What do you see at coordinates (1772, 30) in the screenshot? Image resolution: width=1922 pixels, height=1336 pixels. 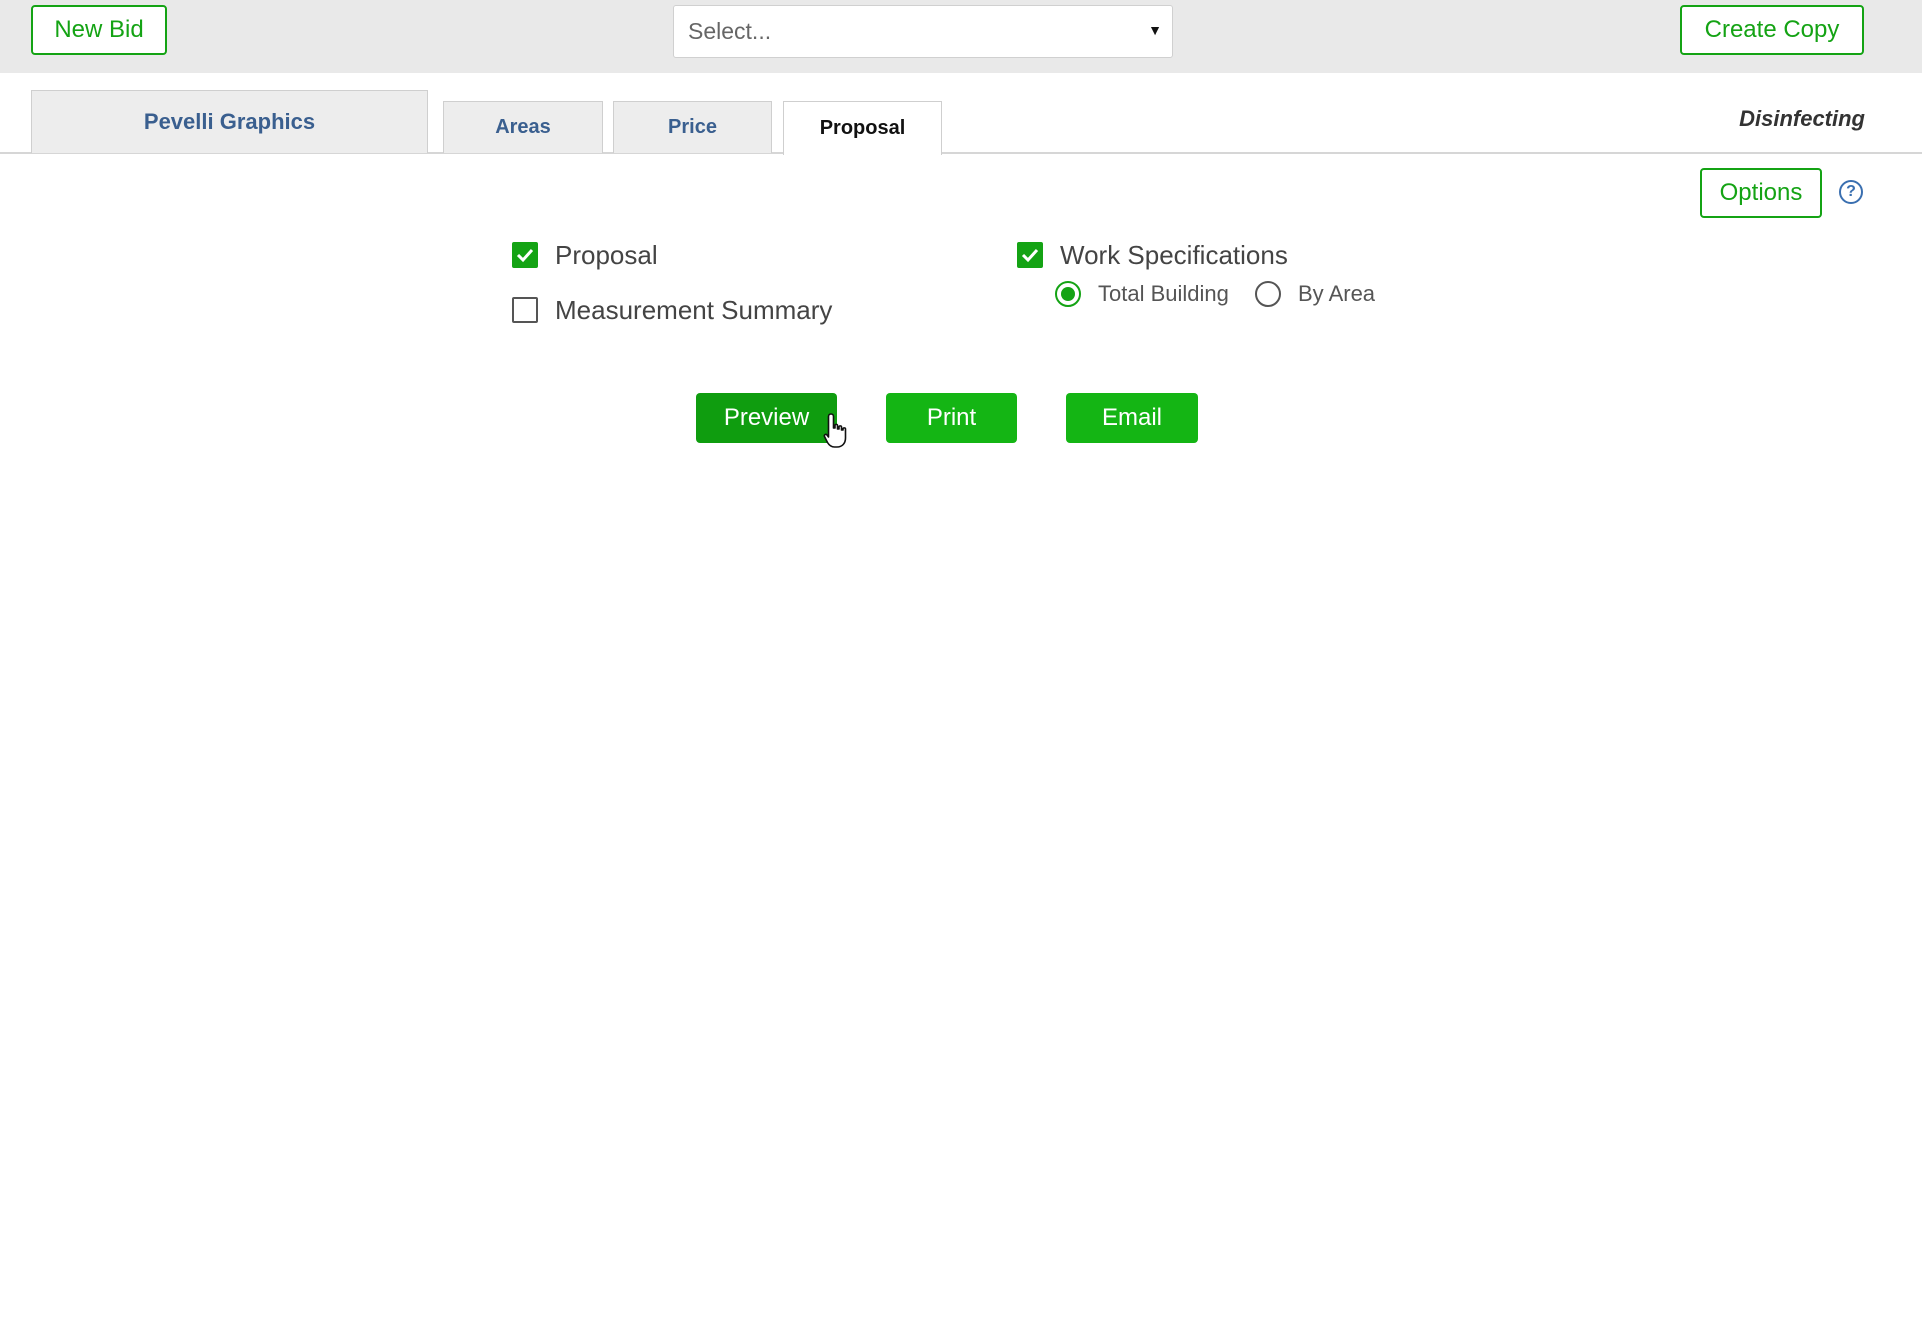 I see `create-copy-button: Create Copy` at bounding box center [1772, 30].